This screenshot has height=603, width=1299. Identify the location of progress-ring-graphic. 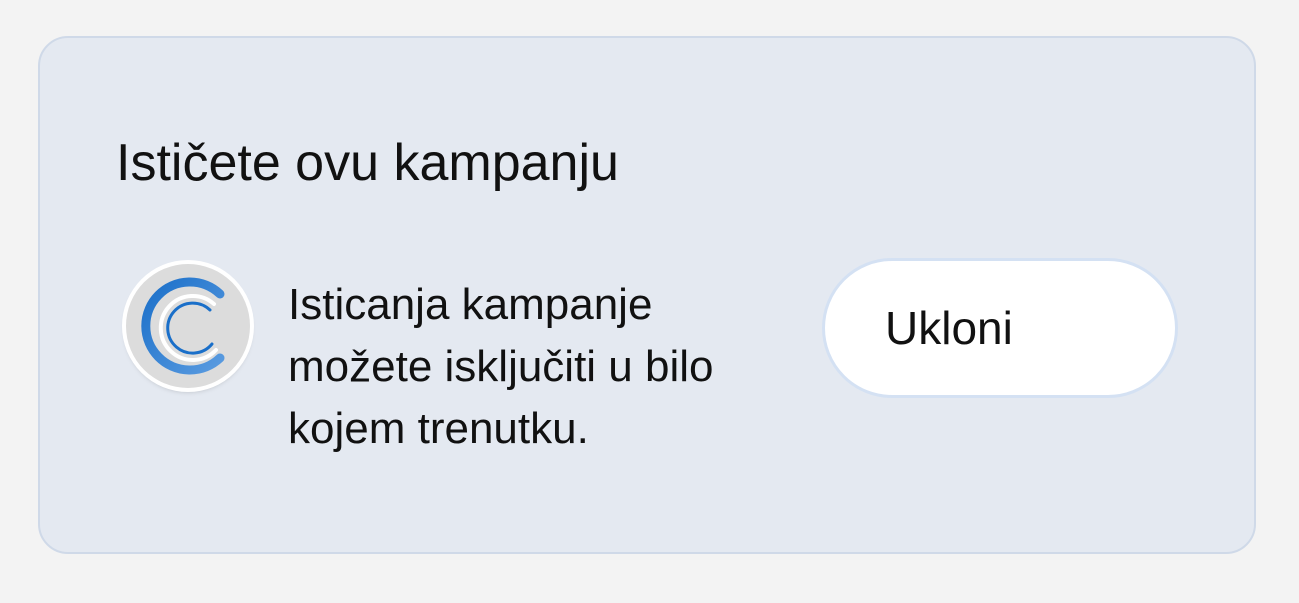
(183, 326).